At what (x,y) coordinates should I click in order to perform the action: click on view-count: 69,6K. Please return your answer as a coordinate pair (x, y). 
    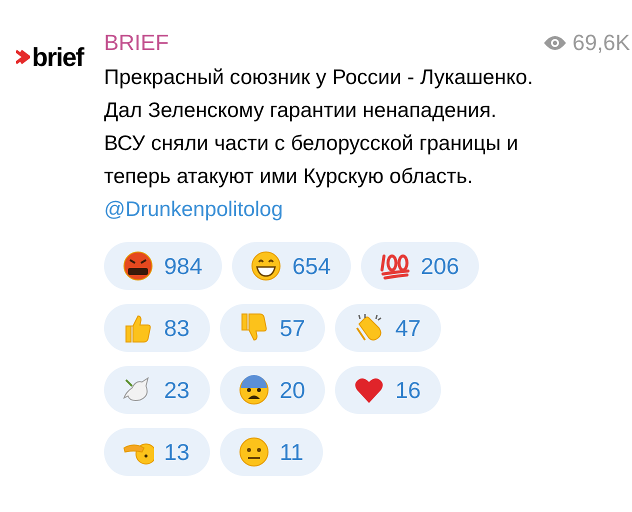
    Looking at the image, I should click on (601, 43).